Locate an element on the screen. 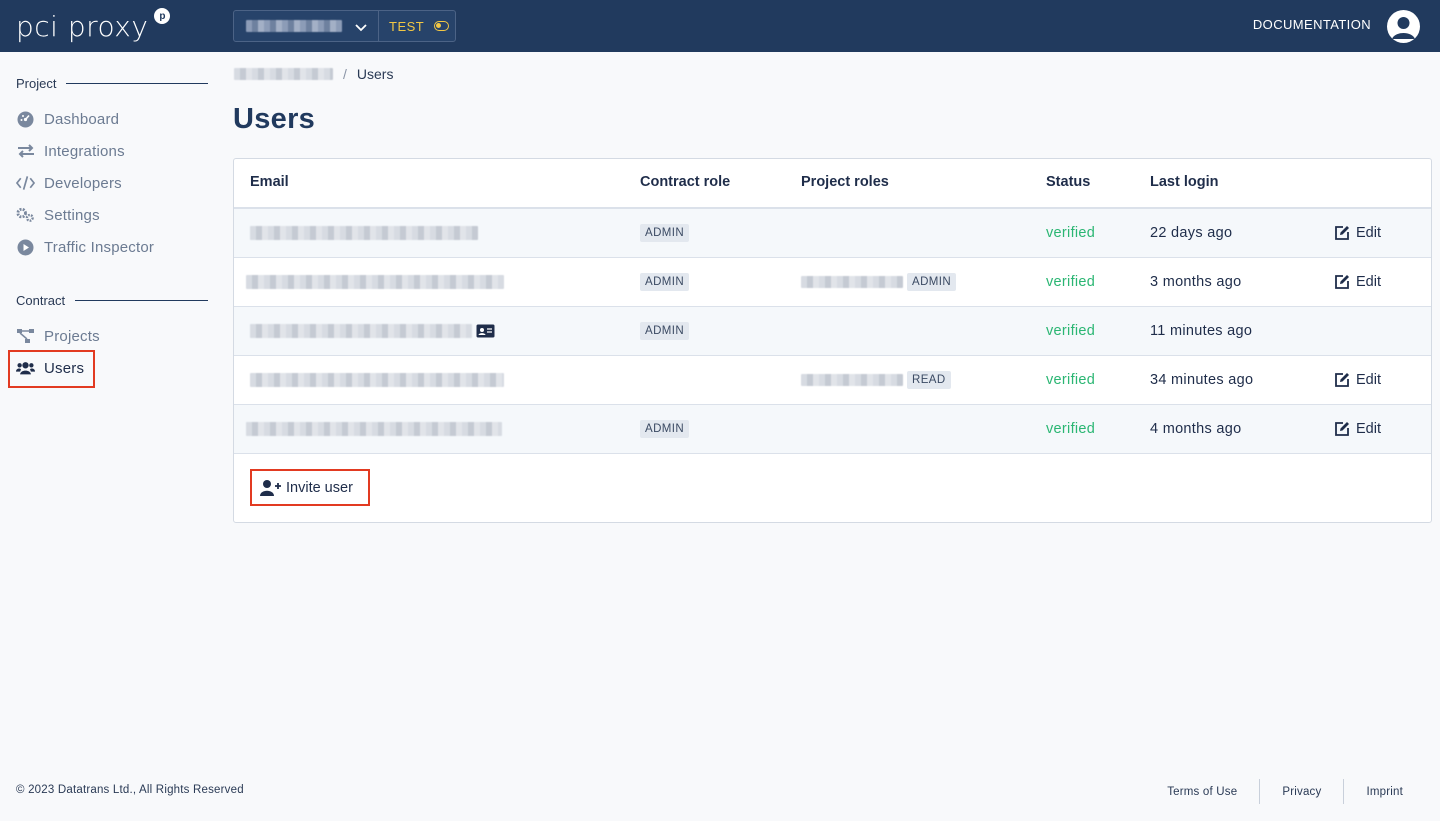 This screenshot has height=821, width=1440. toggle-icon is located at coordinates (442, 26).